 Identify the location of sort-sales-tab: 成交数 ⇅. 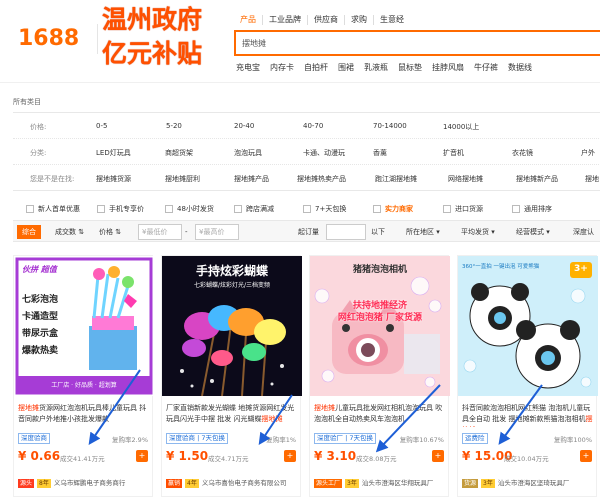
(69, 232).